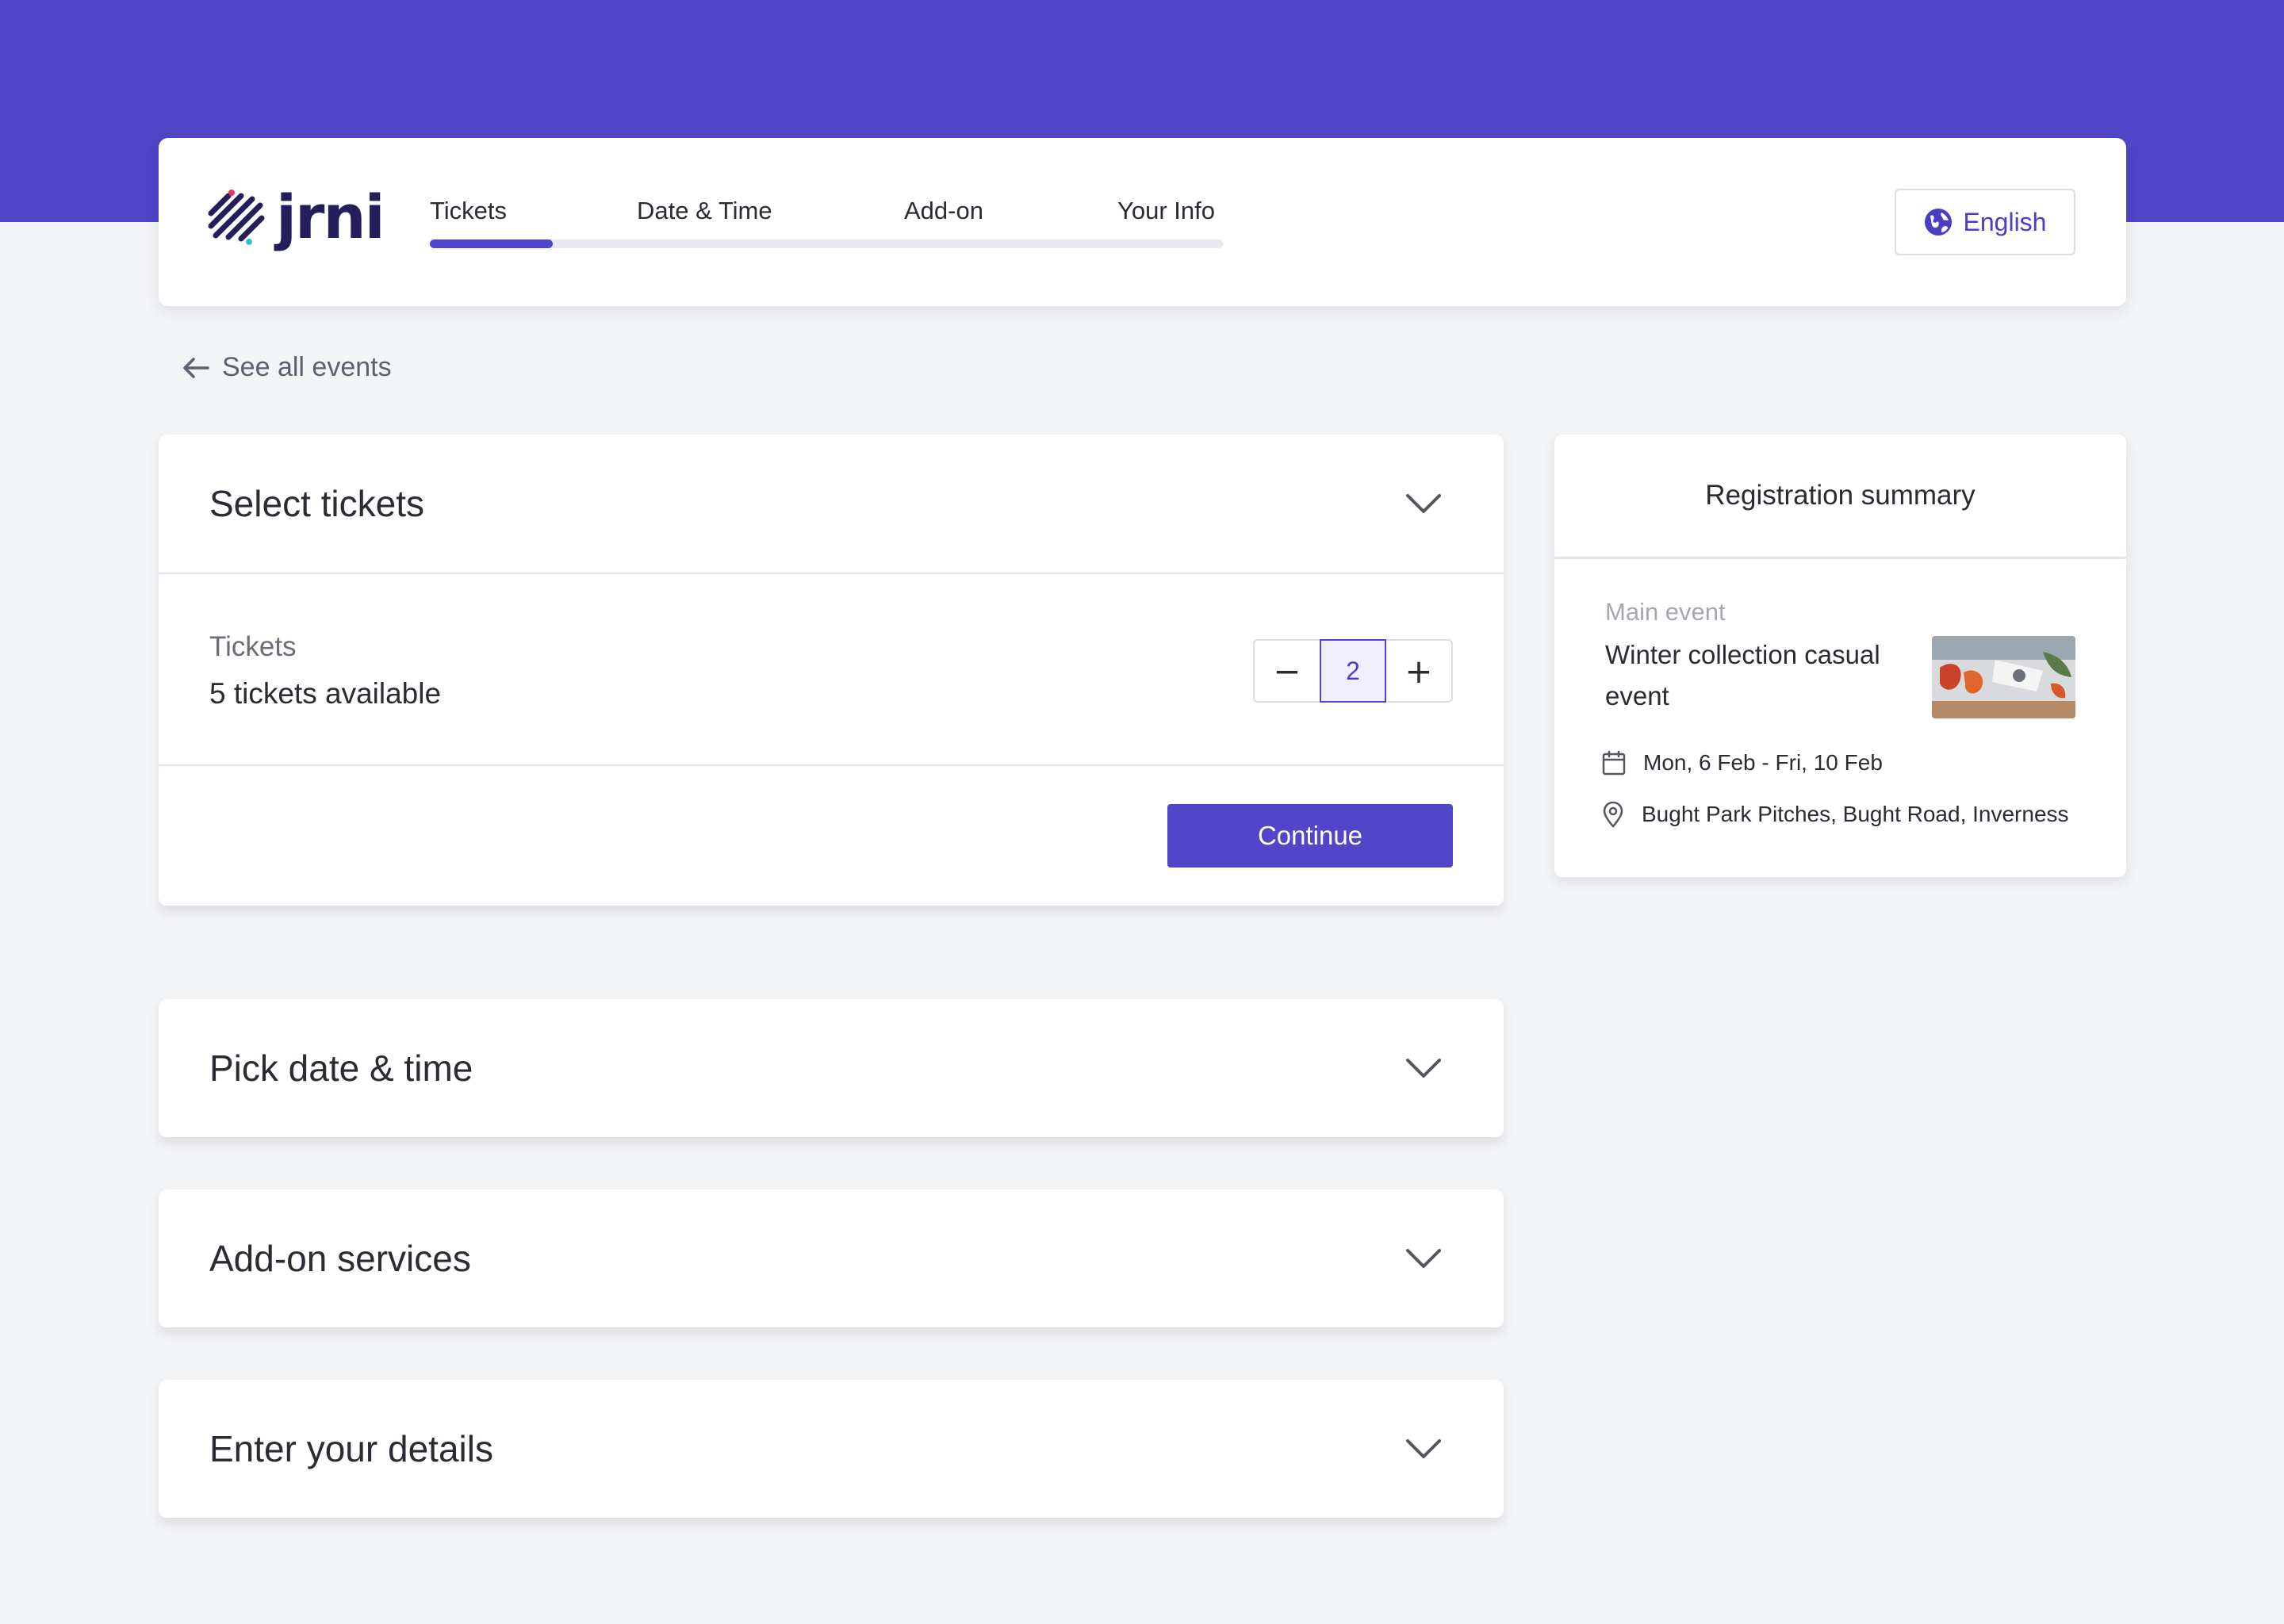  I want to click on quantity-value: 2, so click(1353, 671).